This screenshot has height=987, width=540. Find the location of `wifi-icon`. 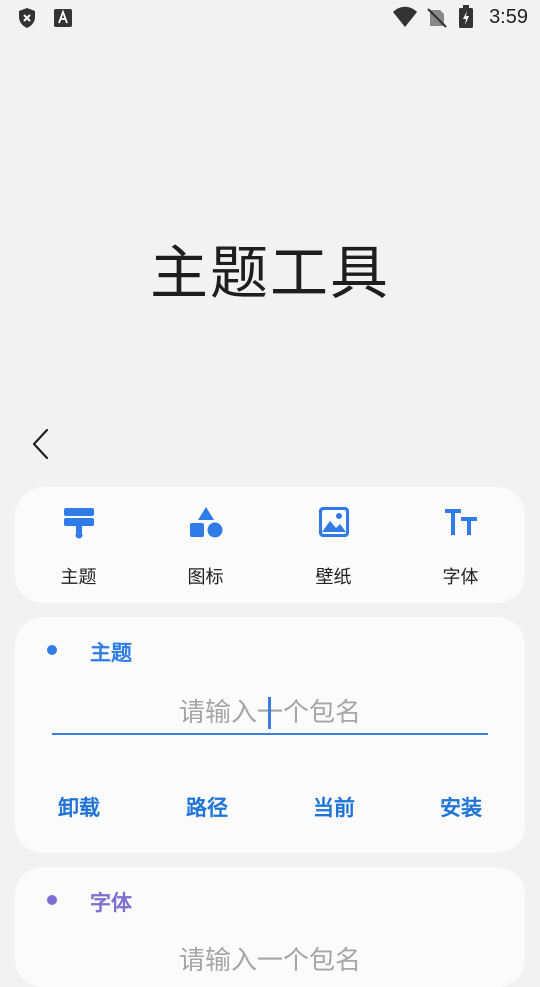

wifi-icon is located at coordinates (405, 16).